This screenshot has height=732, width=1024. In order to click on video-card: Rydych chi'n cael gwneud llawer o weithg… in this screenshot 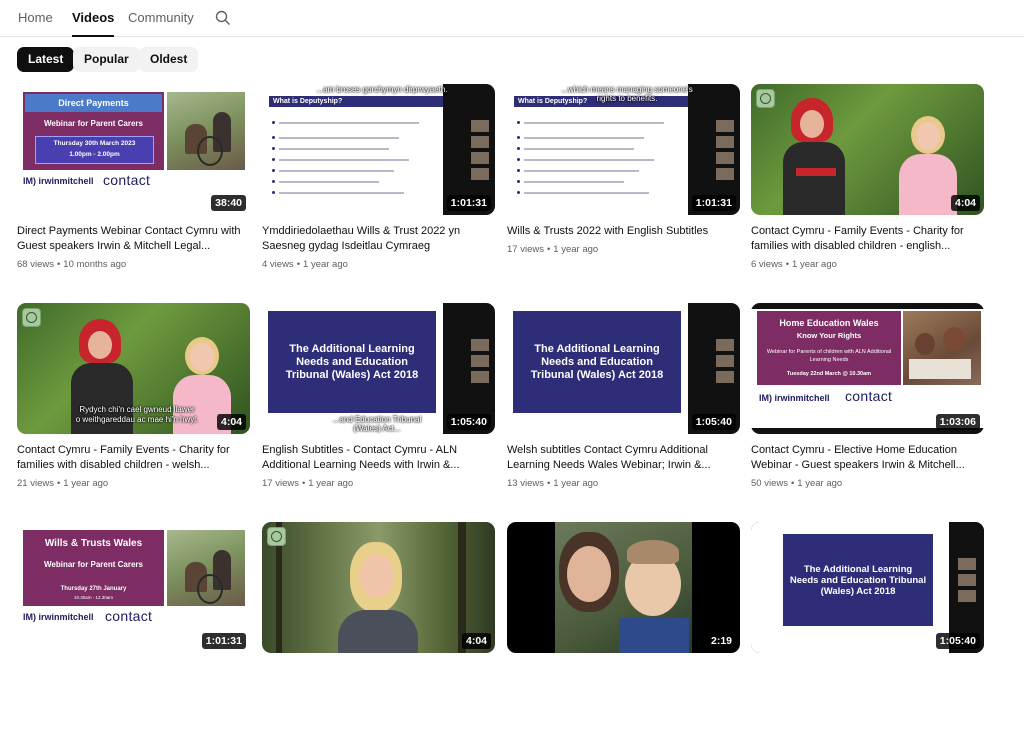, I will do `click(133, 408)`.